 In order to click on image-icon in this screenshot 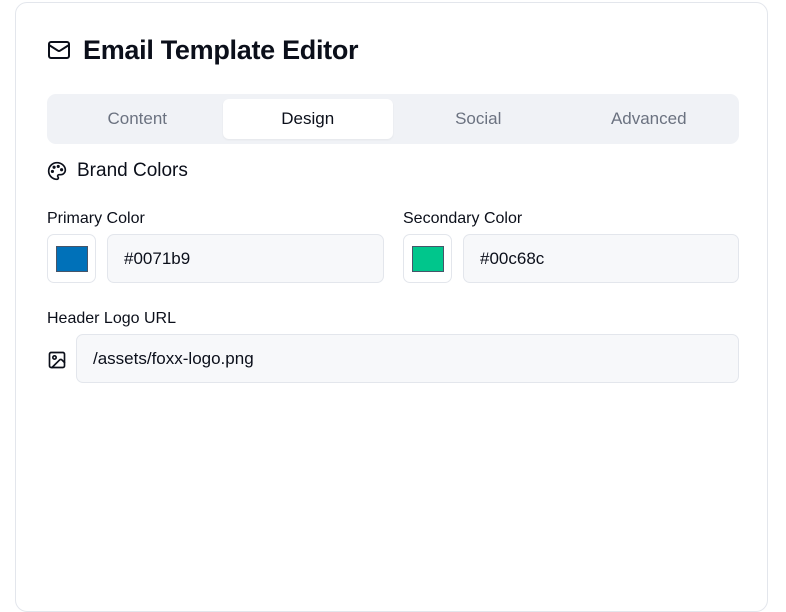, I will do `click(57, 360)`.